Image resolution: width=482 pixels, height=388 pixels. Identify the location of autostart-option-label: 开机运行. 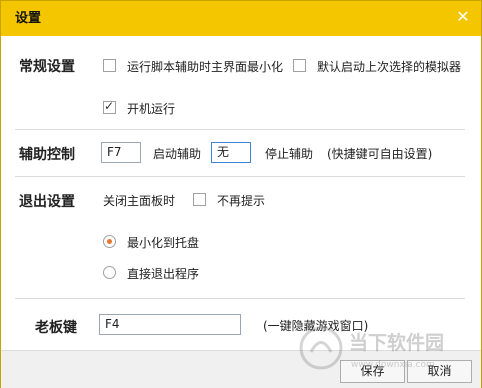
(151, 109).